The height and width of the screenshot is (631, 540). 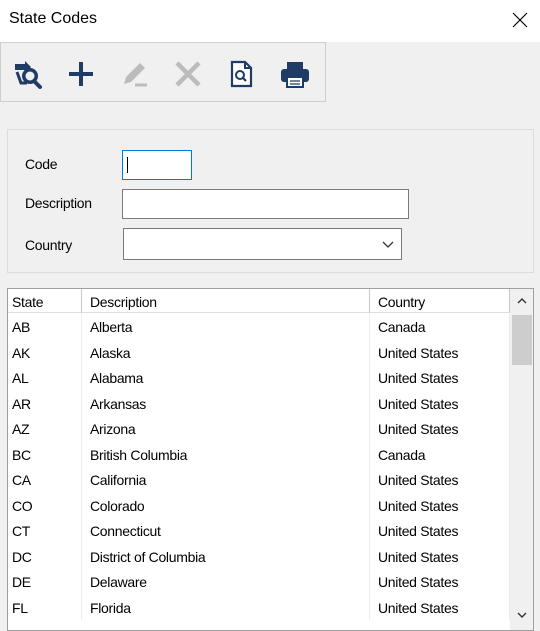 I want to click on state-description-cell: Arkansas, so click(x=226, y=403).